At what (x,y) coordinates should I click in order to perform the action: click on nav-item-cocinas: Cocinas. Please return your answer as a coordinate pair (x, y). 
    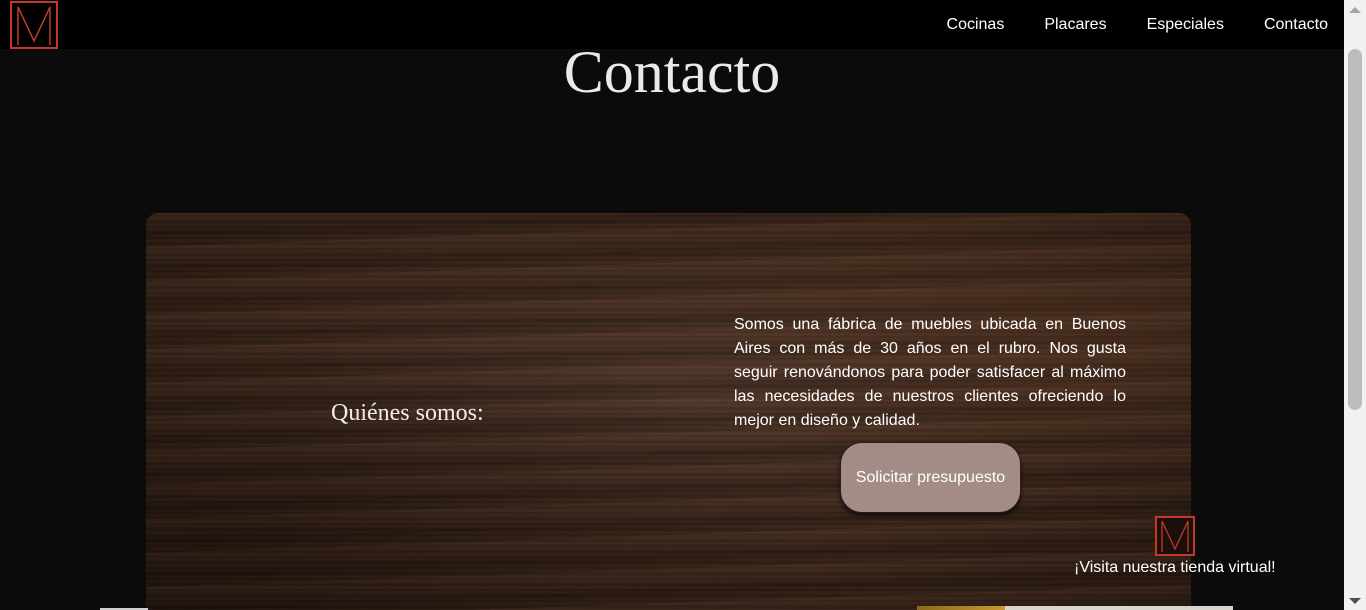
    Looking at the image, I should click on (976, 25).